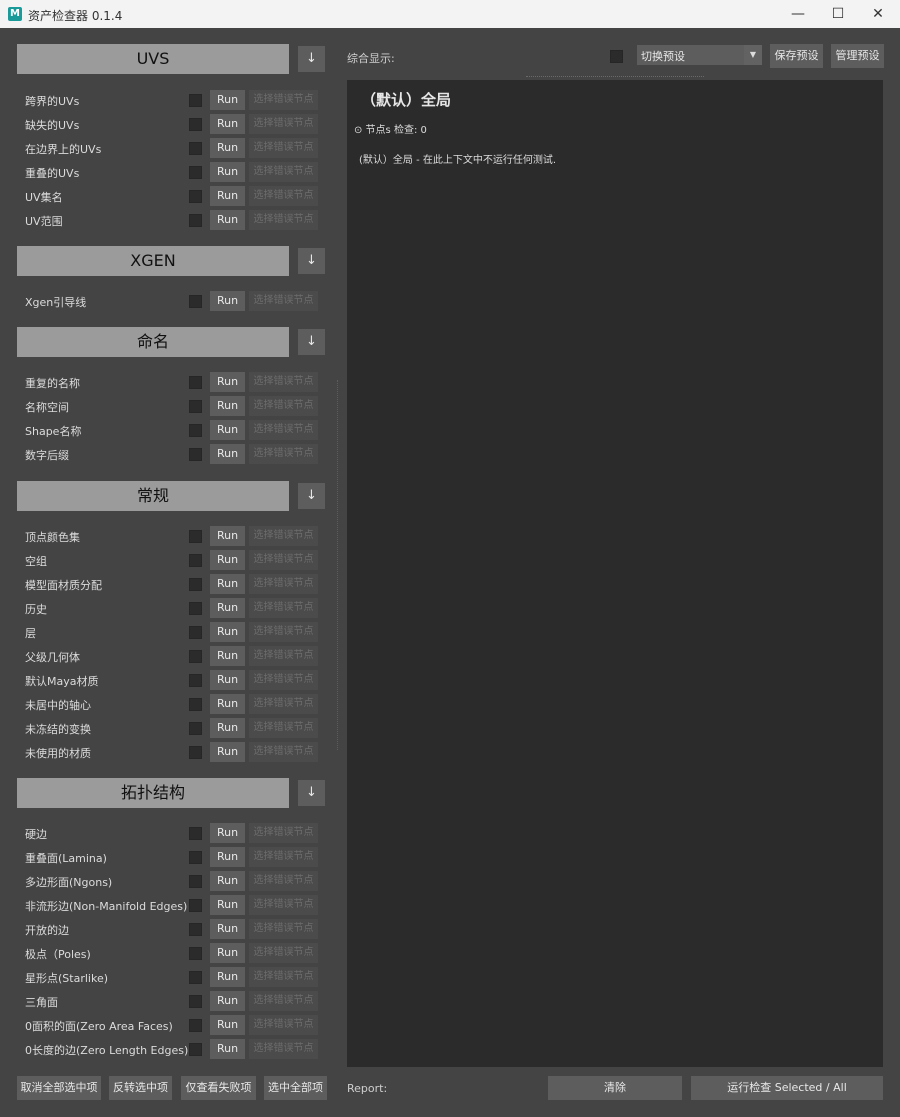  I want to click on select-all-button: 选中全部项, so click(295, 1088).